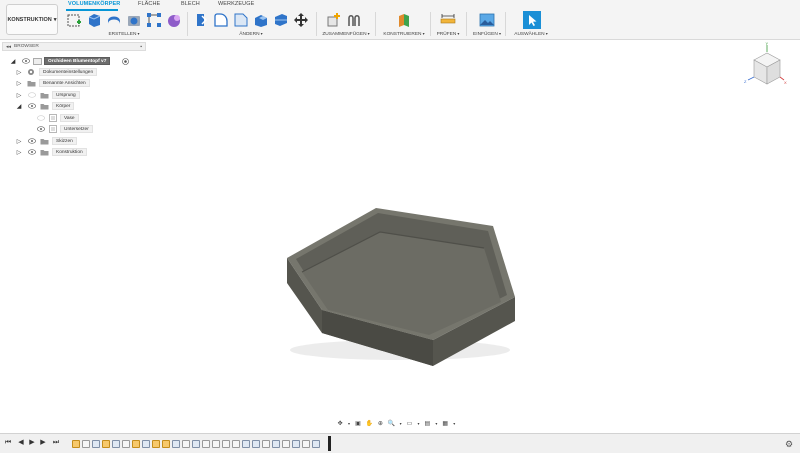 The height and width of the screenshot is (453, 800). I want to click on tree-item-konstruktion: ▷ Konstruktion, so click(81, 152).